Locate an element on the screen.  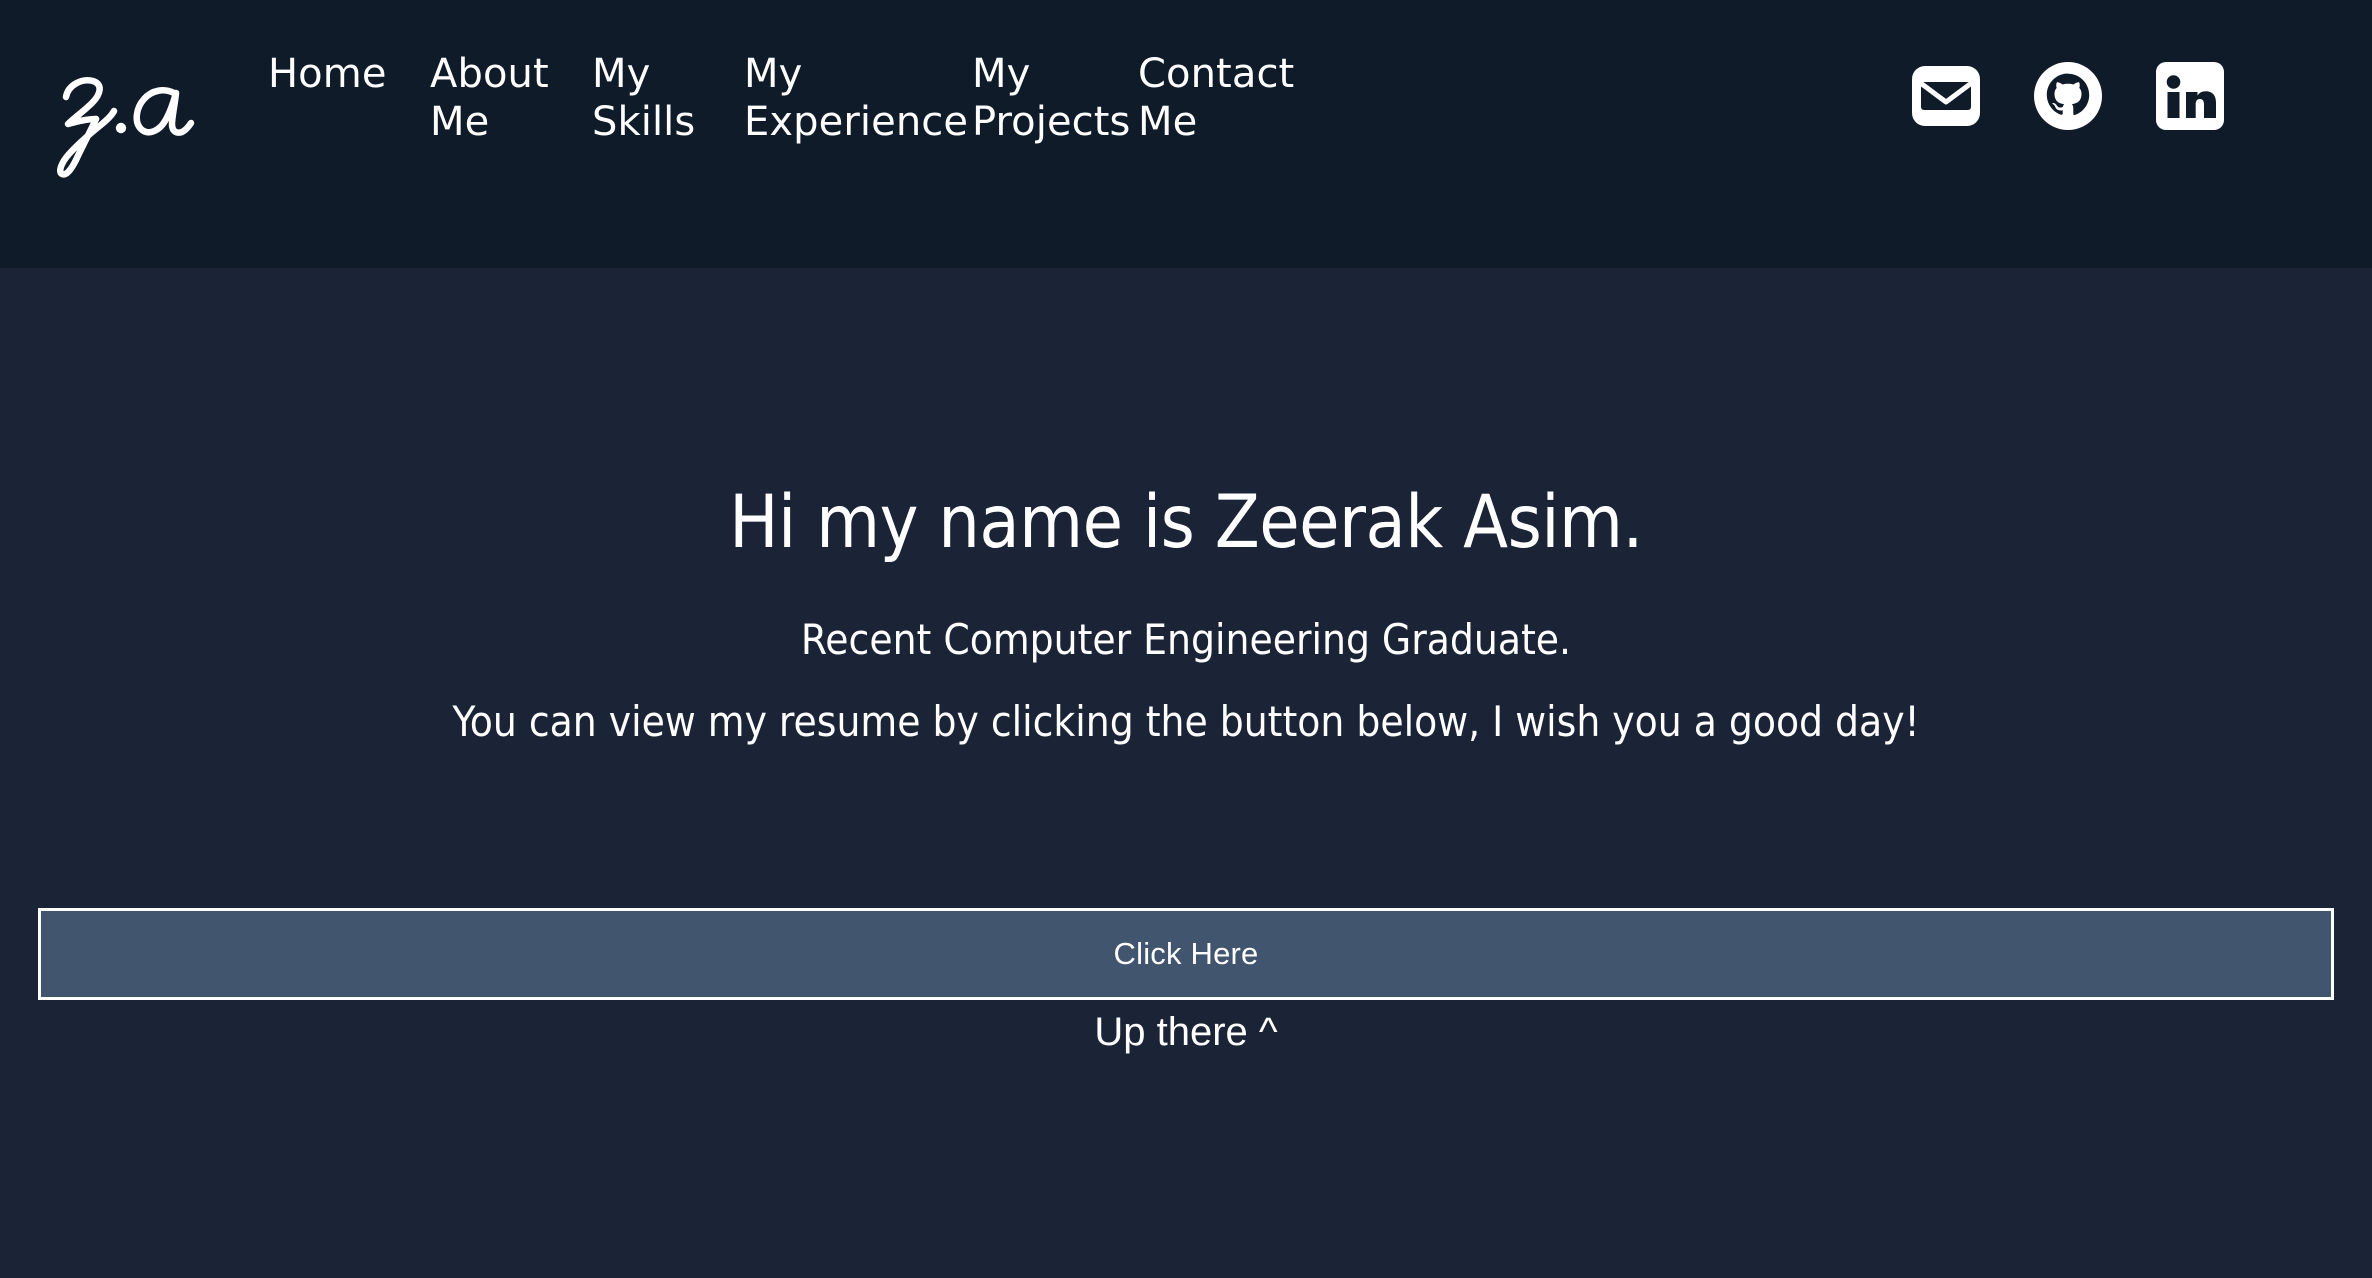
nav-link-my-projects: My Projects is located at coordinates (1055, 98).